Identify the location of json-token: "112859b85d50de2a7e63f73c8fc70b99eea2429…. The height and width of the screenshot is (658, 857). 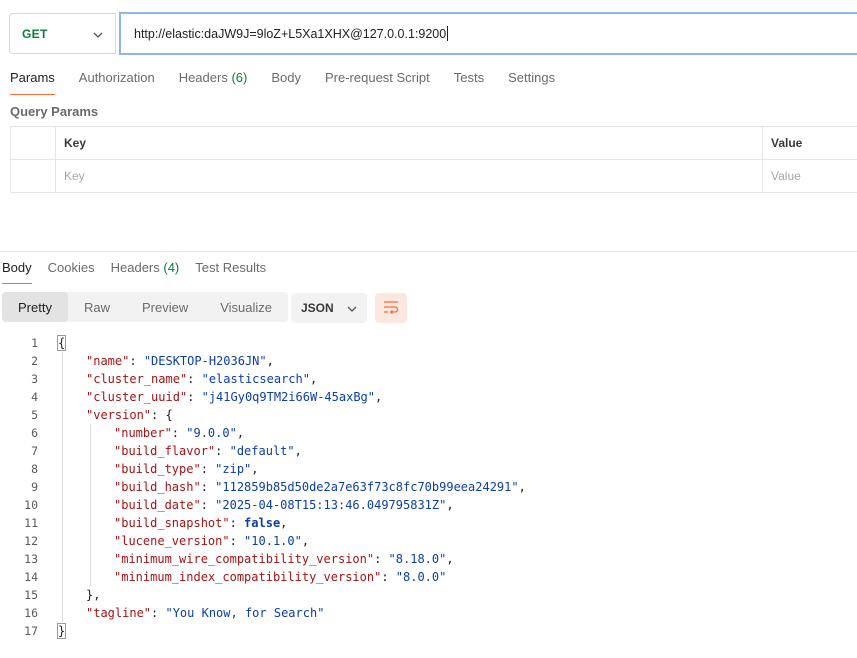
(367, 487).